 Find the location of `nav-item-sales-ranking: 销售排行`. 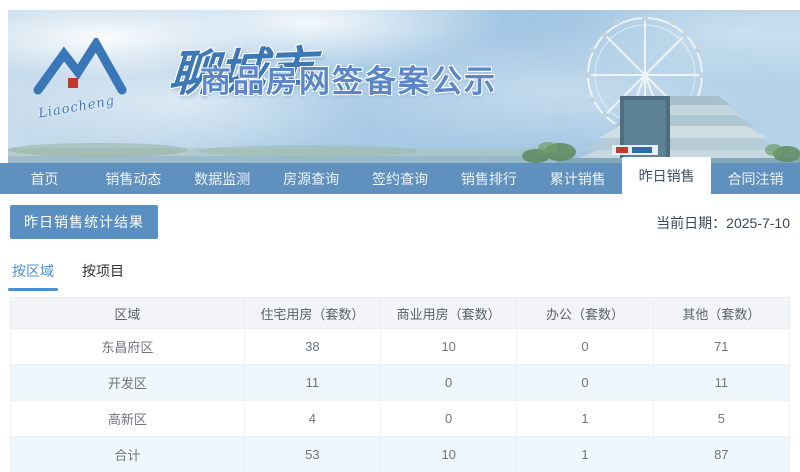

nav-item-sales-ranking: 销售排行 is located at coordinates (488, 178).